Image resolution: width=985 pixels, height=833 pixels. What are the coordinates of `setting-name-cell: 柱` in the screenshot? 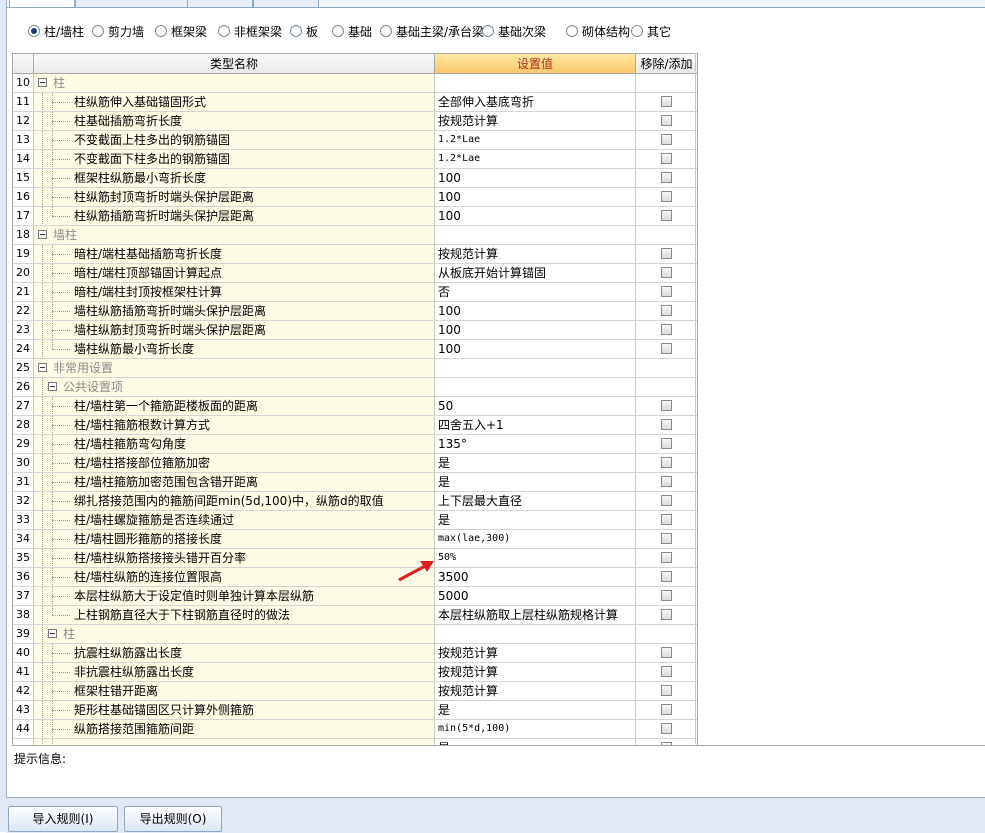 It's located at (234, 634).